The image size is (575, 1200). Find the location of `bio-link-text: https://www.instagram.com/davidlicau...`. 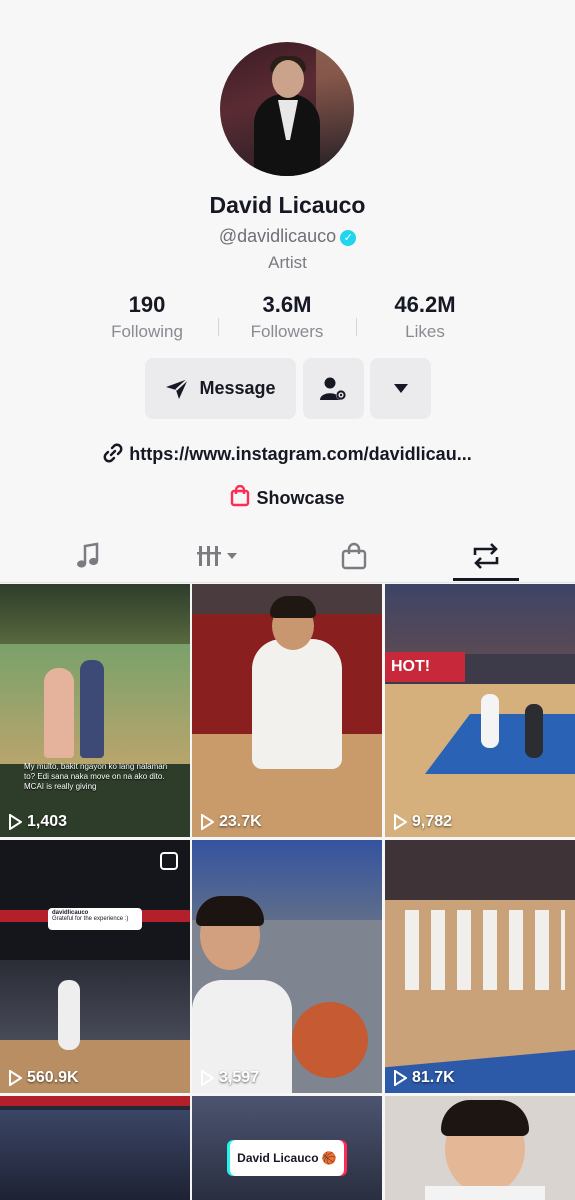

bio-link-text: https://www.instagram.com/davidlicau... is located at coordinates (300, 454).